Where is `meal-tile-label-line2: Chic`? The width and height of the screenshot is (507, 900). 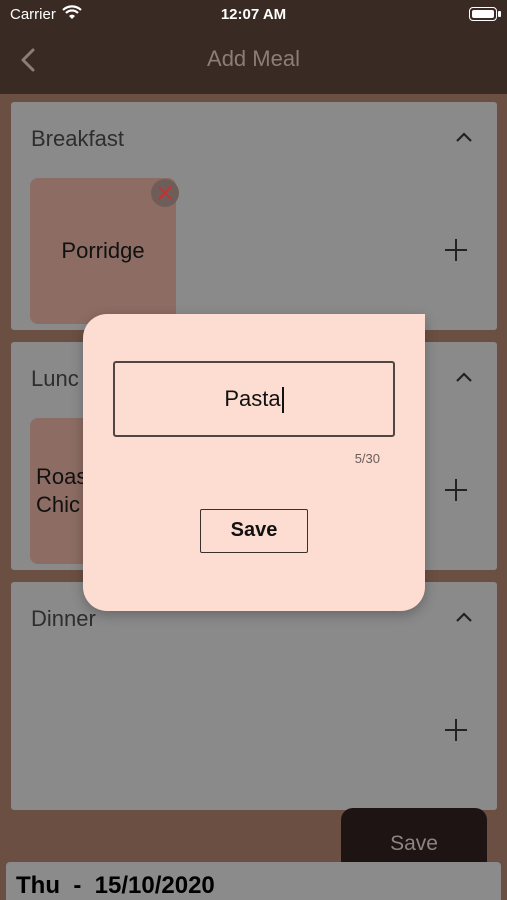
meal-tile-label-line2: Chic is located at coordinates (58, 504).